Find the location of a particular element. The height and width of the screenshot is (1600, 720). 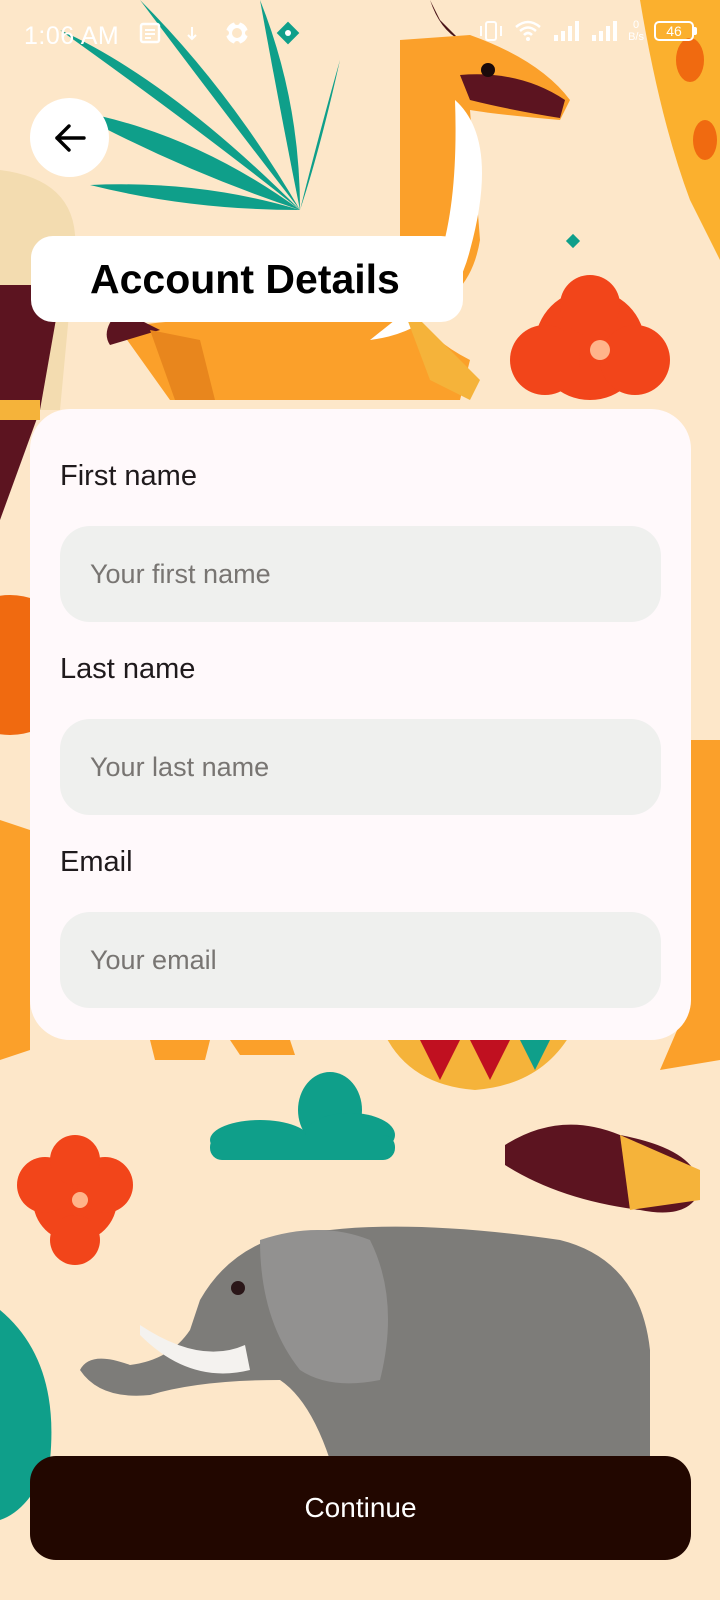

download-icon is located at coordinates (192, 34).